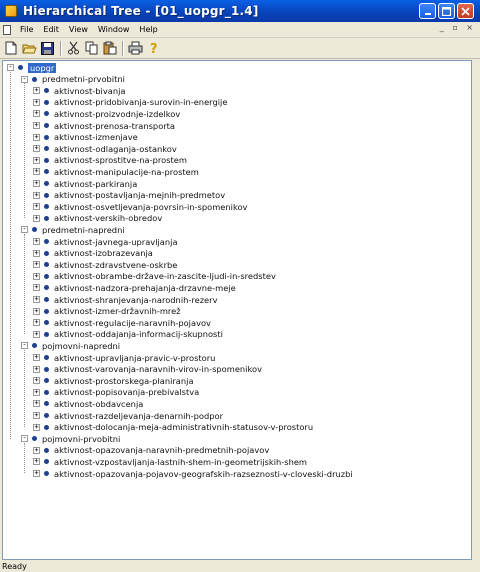 The width and height of the screenshot is (480, 572). Describe the element at coordinates (91, 48) in the screenshot. I see `copy-button` at that location.